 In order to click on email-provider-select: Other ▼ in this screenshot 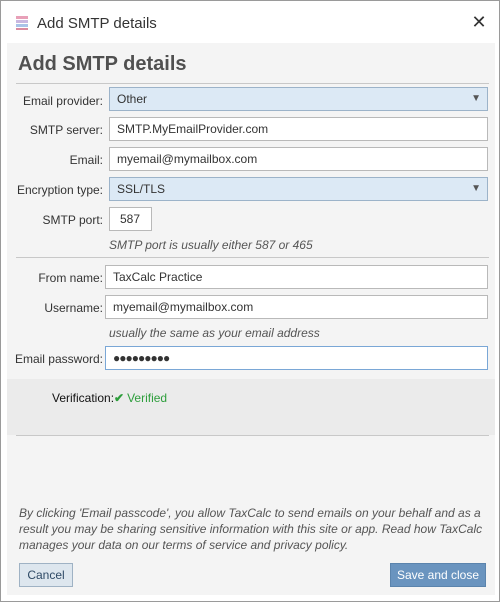, I will do `click(298, 99)`.